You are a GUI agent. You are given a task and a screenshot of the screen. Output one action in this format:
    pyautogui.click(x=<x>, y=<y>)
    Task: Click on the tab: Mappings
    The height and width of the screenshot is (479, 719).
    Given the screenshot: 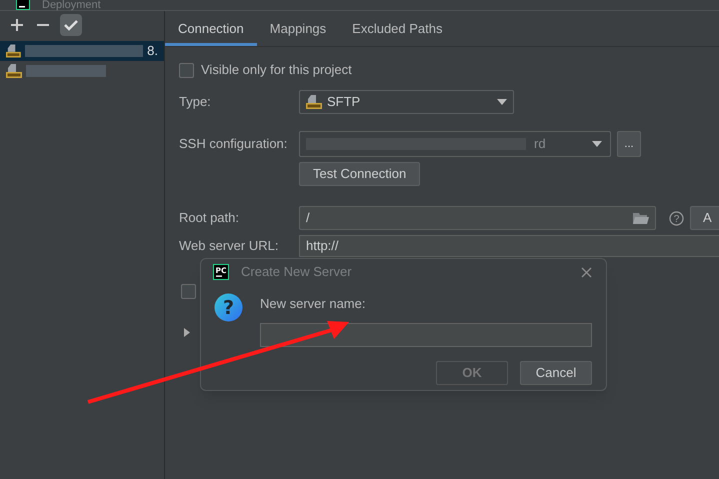 What is the action you would take?
    pyautogui.click(x=298, y=30)
    